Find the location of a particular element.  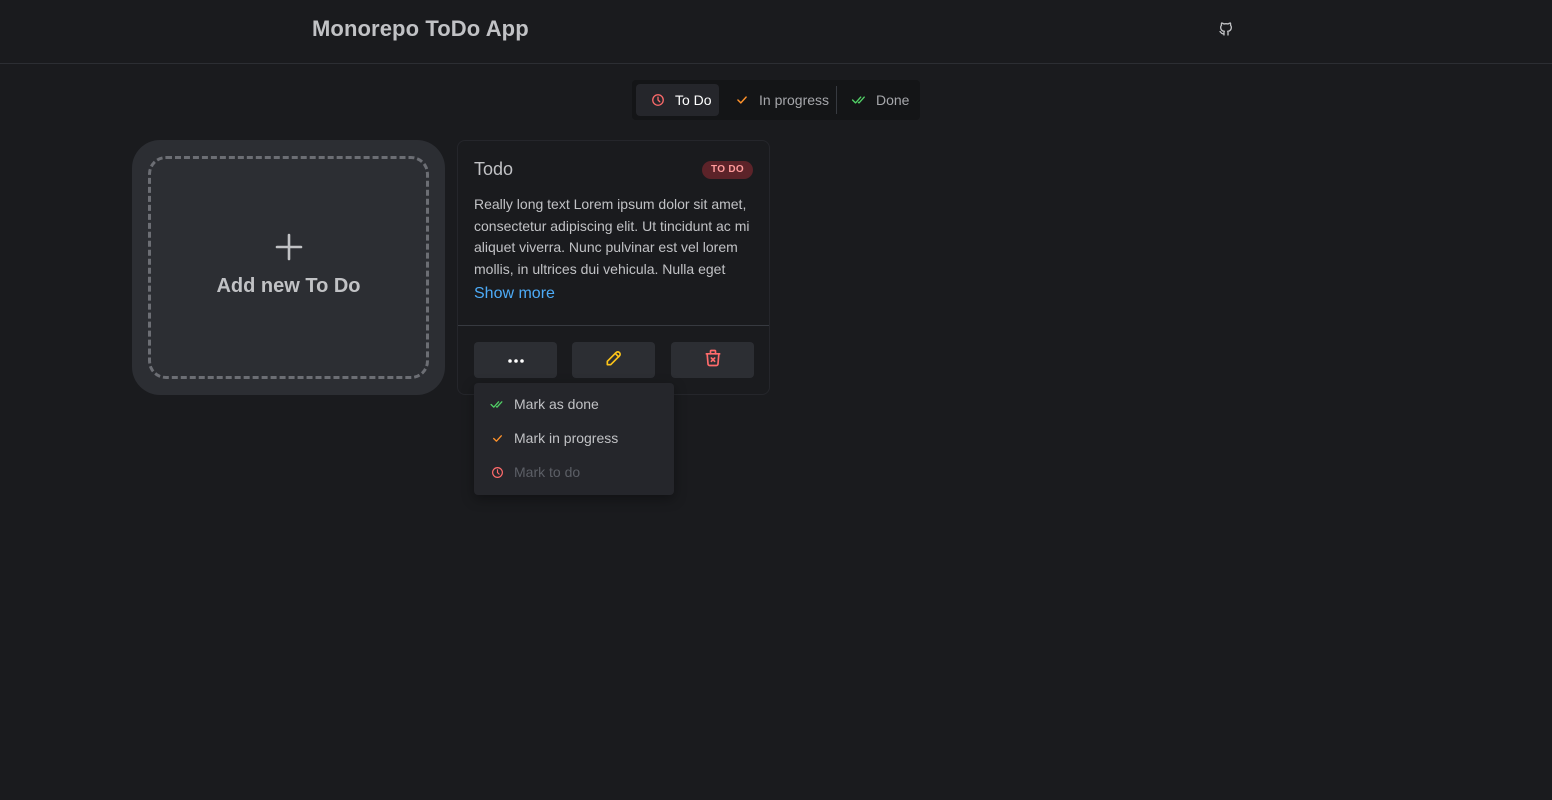

plus-icon is located at coordinates (289, 249).